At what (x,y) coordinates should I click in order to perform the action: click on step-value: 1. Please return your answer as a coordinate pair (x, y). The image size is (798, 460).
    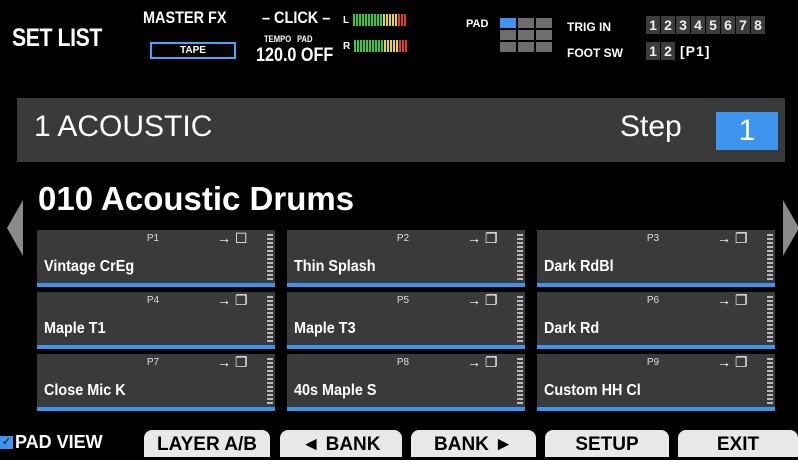
    Looking at the image, I should click on (747, 131).